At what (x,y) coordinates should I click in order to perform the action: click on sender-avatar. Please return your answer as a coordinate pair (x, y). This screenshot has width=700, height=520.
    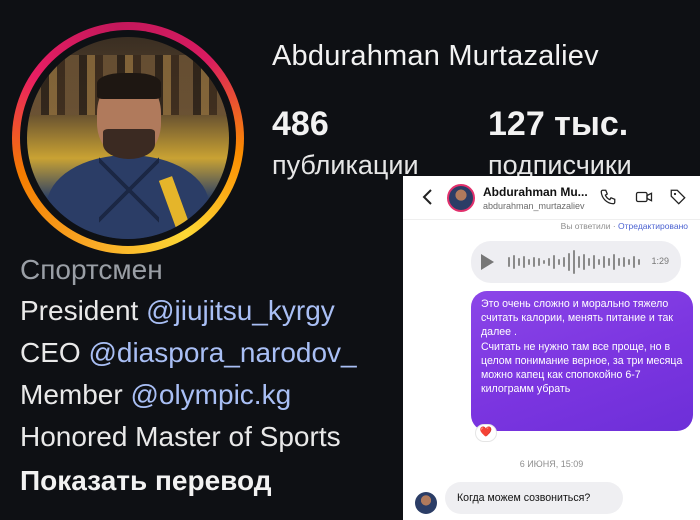
    Looking at the image, I should click on (426, 503).